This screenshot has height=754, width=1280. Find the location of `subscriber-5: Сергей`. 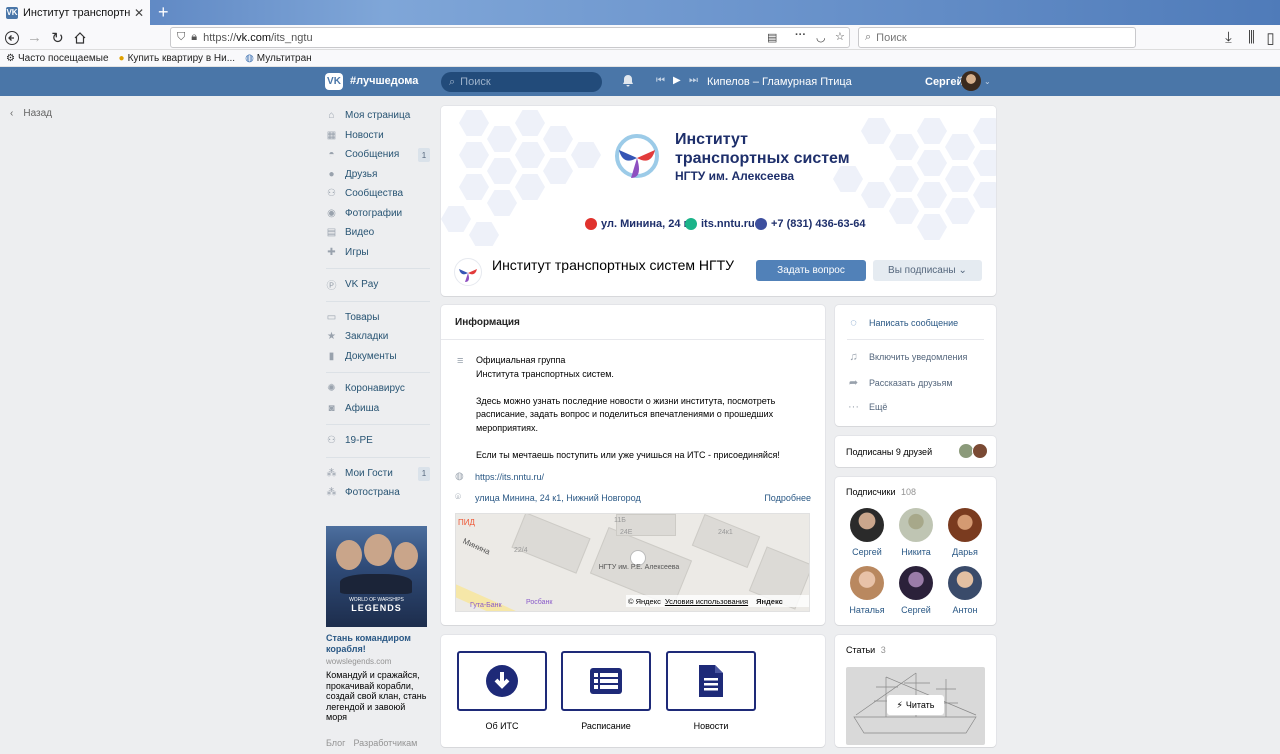

subscriber-5: Сергей is located at coordinates (916, 590).